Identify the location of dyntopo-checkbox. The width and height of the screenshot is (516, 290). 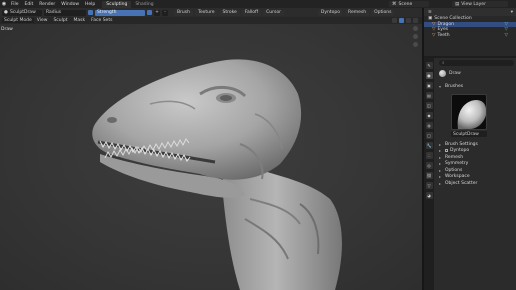
(446, 151).